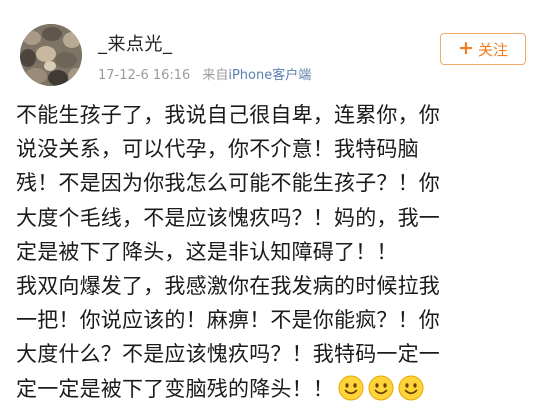 The width and height of the screenshot is (550, 415). Describe the element at coordinates (228, 115) in the screenshot. I see `post-line: 不能生孩子了，我说自己很自卑，连累你，你` at that location.